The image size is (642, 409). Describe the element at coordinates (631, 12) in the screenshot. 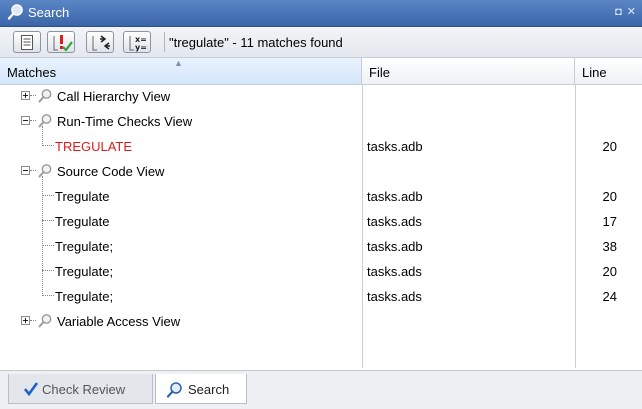

I see `close-icon: ✕` at that location.